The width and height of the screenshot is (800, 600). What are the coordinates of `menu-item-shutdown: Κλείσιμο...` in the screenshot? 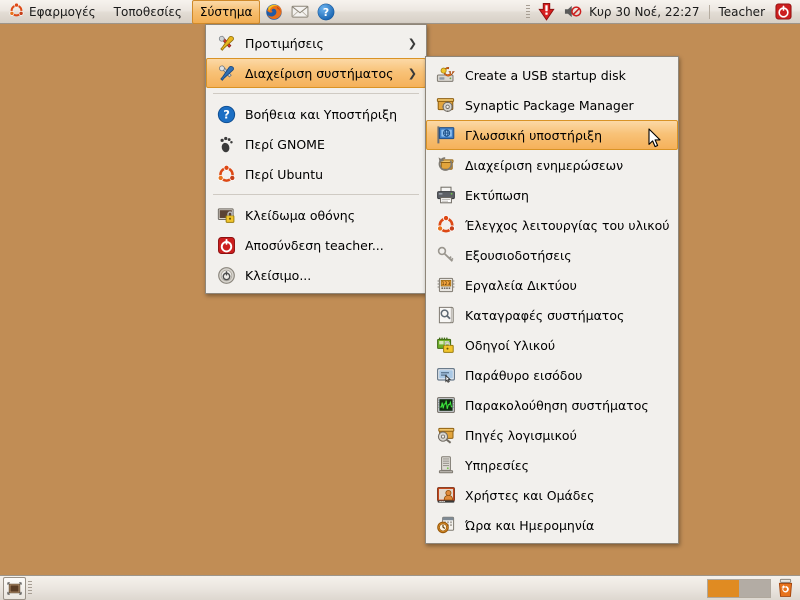 It's located at (316, 275).